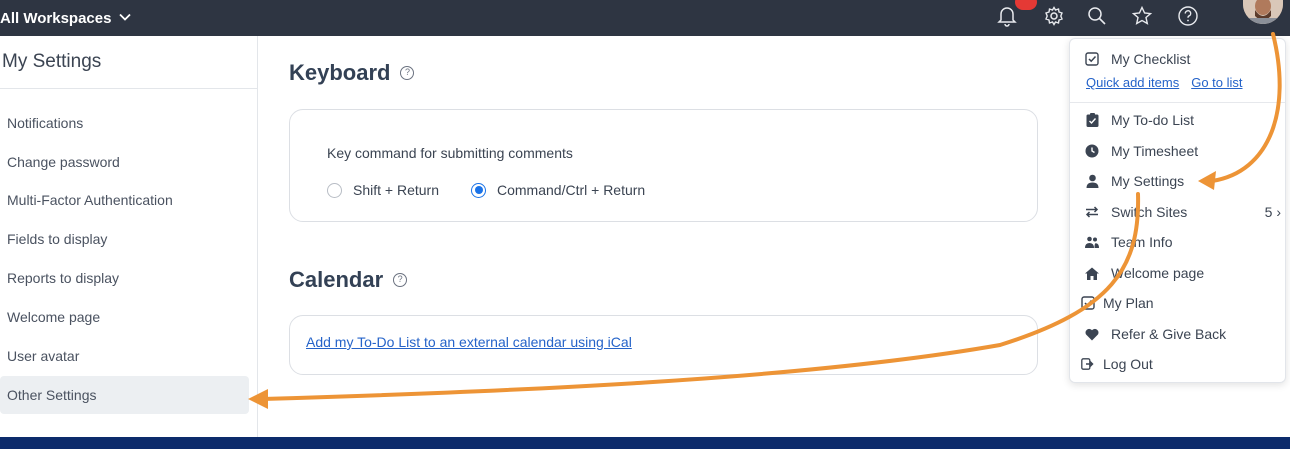 This screenshot has width=1290, height=449. Describe the element at coordinates (1092, 334) in the screenshot. I see `heart-icon` at that location.